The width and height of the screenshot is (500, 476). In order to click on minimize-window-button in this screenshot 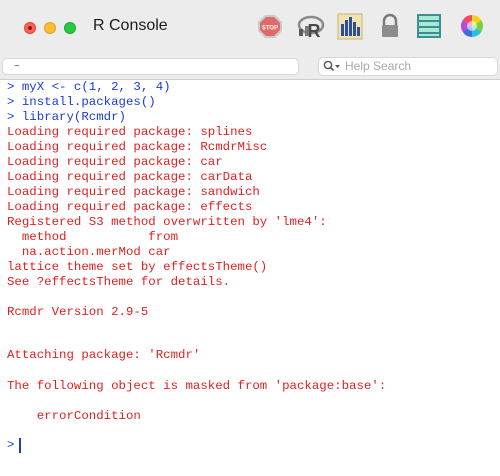, I will do `click(50, 28)`.